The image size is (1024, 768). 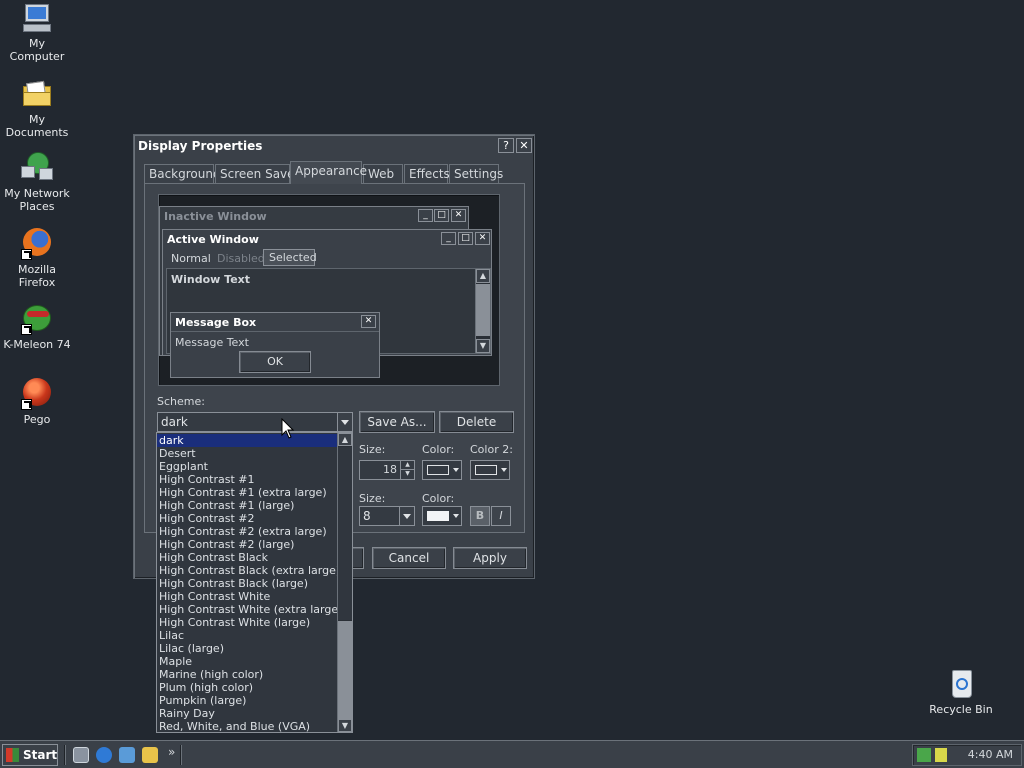 What do you see at coordinates (427, 173) in the screenshot?
I see `tab-effects: Effects` at bounding box center [427, 173].